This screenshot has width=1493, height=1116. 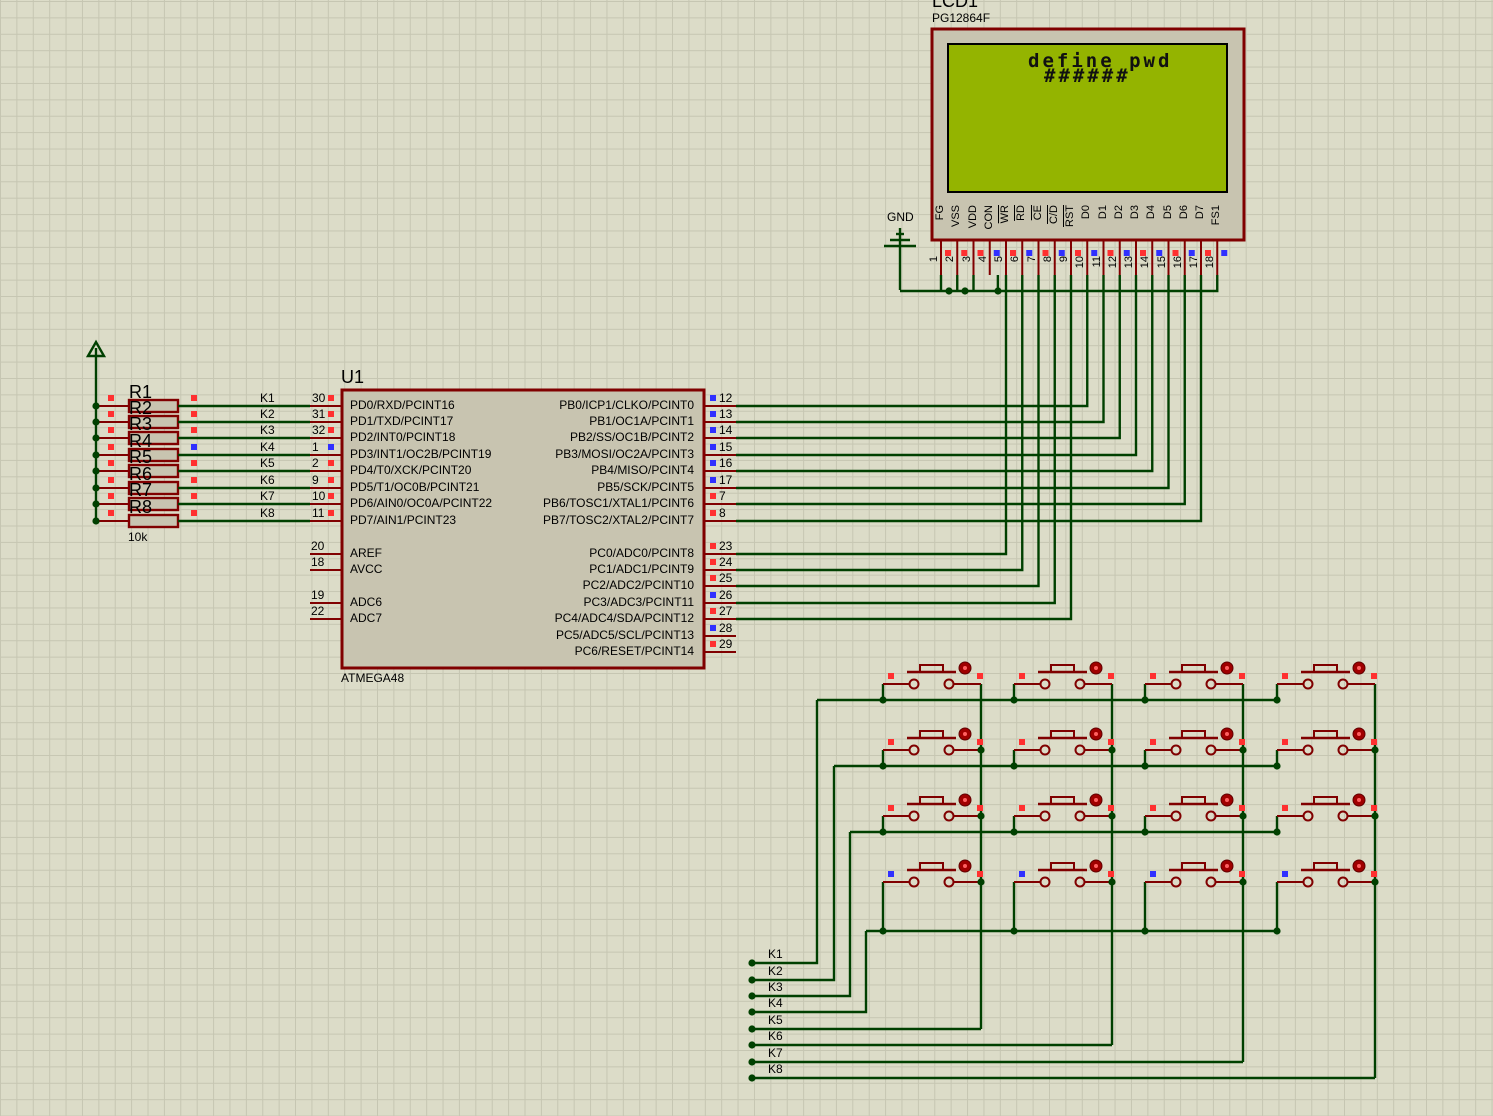 I want to click on net-label: K7, so click(x=775, y=1053).